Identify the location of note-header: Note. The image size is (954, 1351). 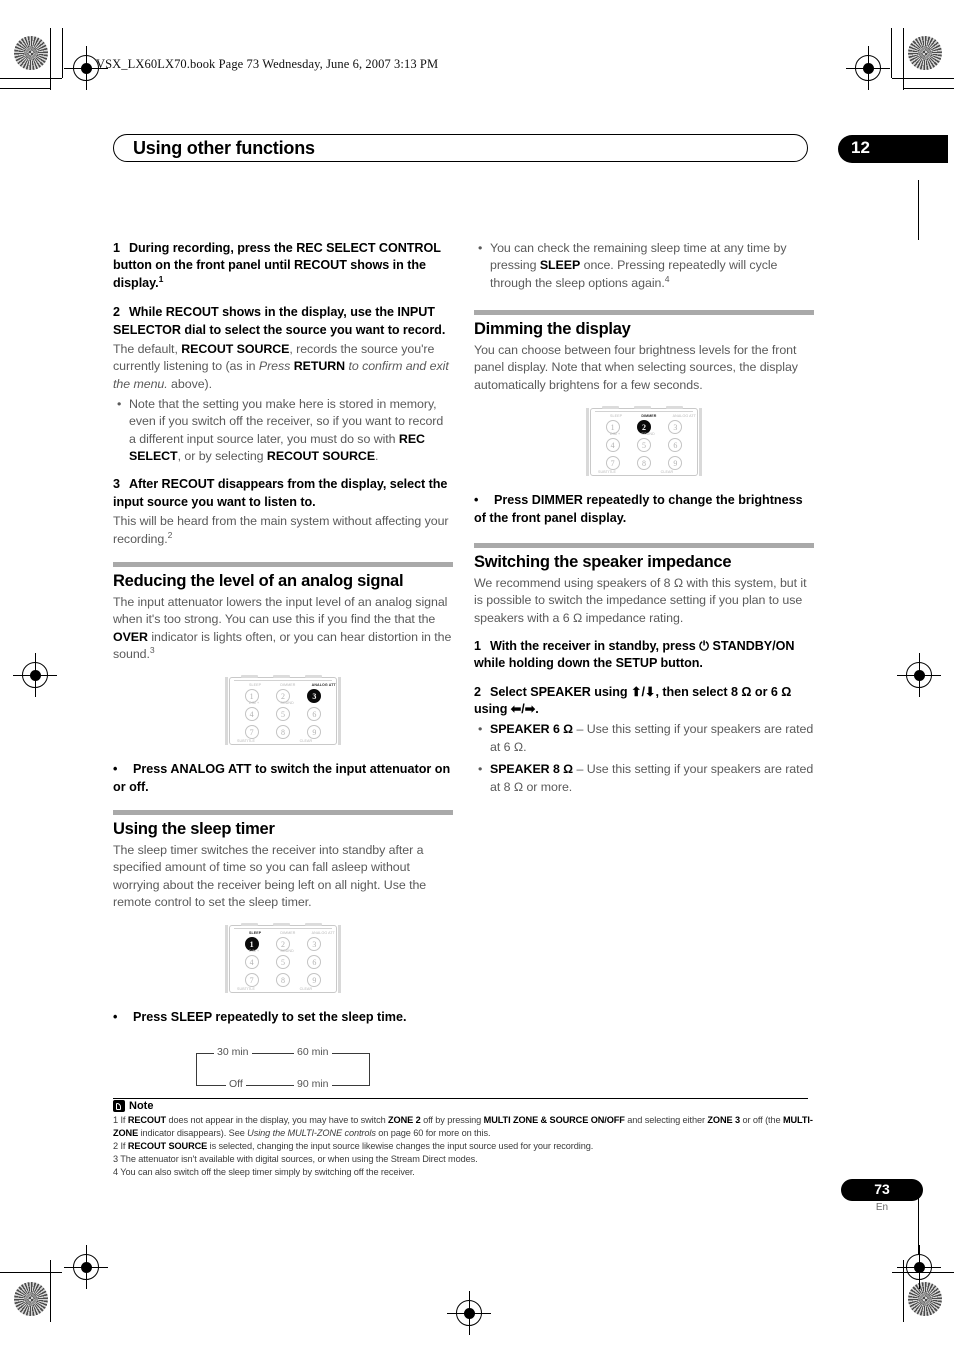
(133, 1106).